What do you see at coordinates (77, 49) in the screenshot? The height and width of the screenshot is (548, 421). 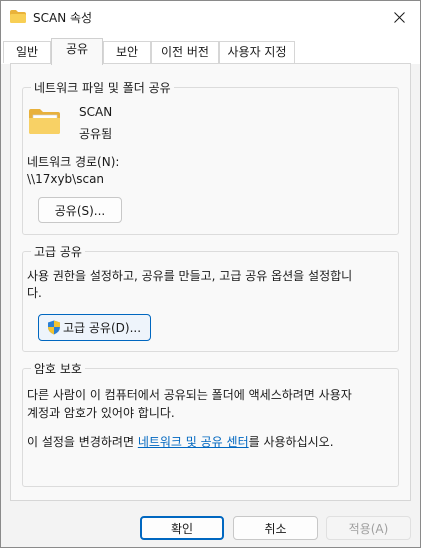 I see `tab-label: 공유` at bounding box center [77, 49].